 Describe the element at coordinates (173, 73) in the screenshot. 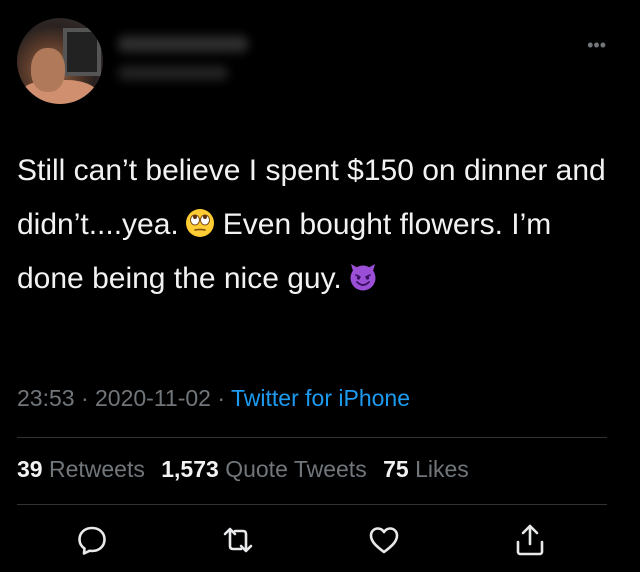

I see `blurred-username` at that location.